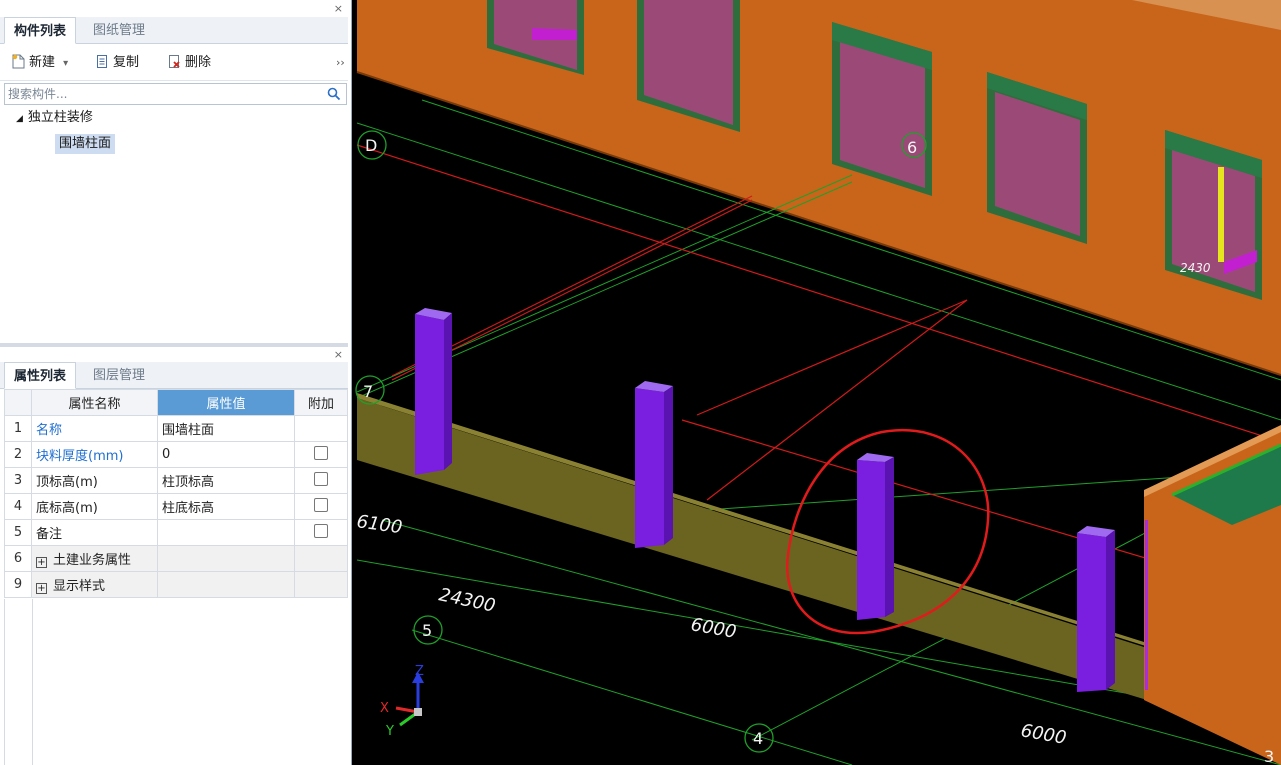 Image resolution: width=1281 pixels, height=765 pixels. Describe the element at coordinates (119, 30) in the screenshot. I see `tab-drawing-management: 图纸管理` at that location.